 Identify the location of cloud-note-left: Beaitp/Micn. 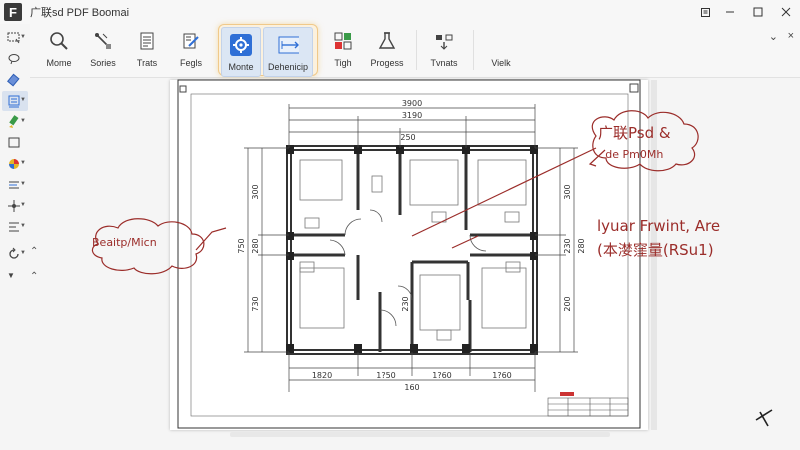
(124, 242).